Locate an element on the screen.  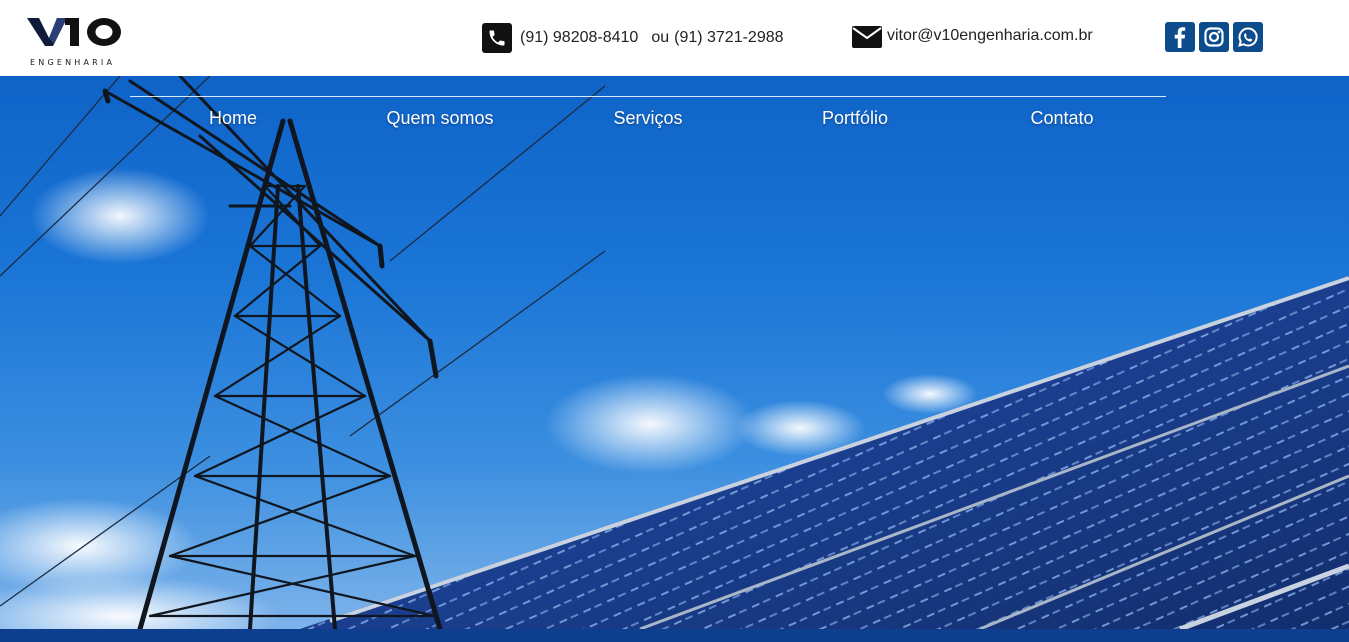
social-links is located at coordinates (1214, 37).